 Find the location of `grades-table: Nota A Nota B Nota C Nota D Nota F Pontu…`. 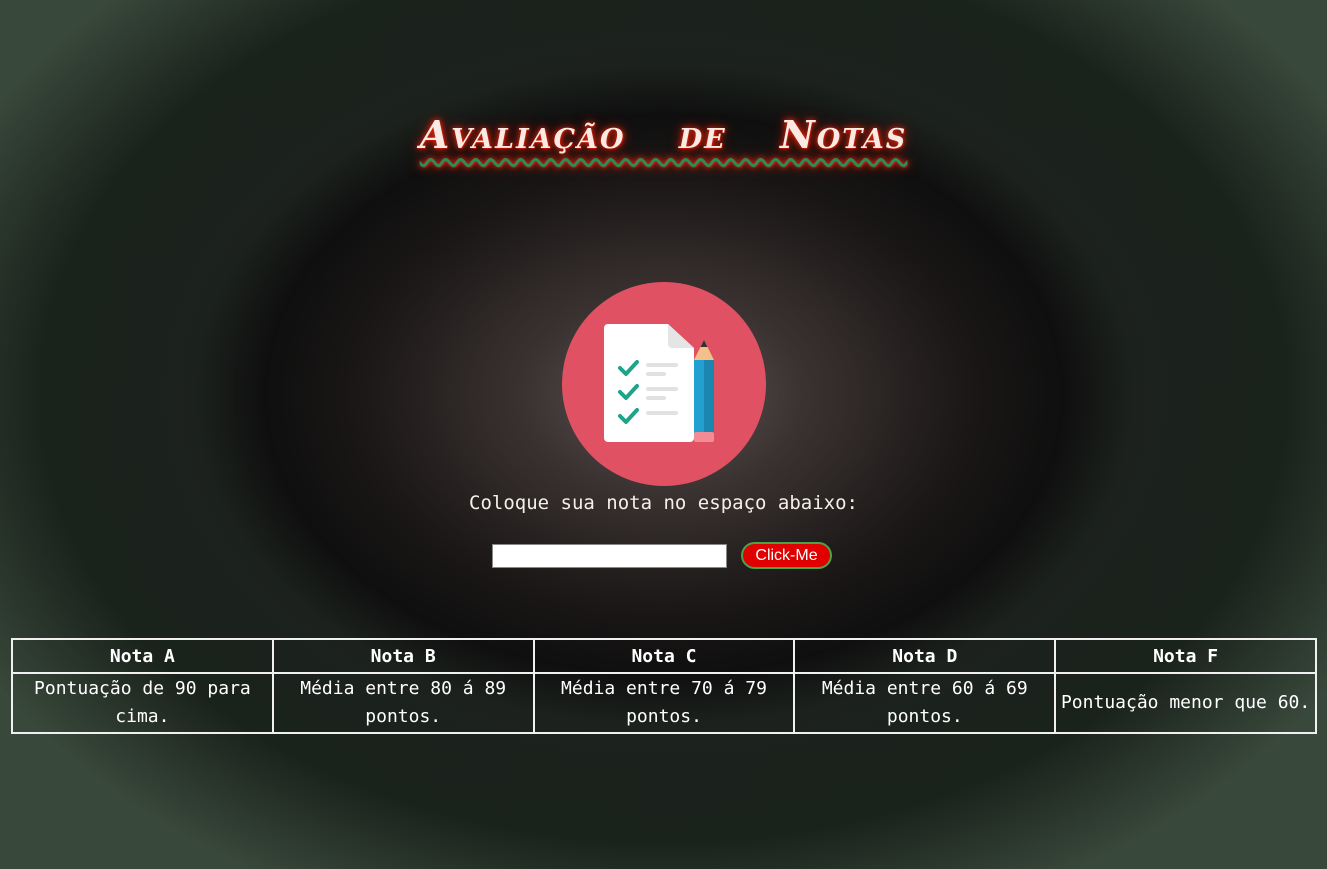

grades-table: Nota A Nota B Nota C Nota D Nota F Pontu… is located at coordinates (664, 686).